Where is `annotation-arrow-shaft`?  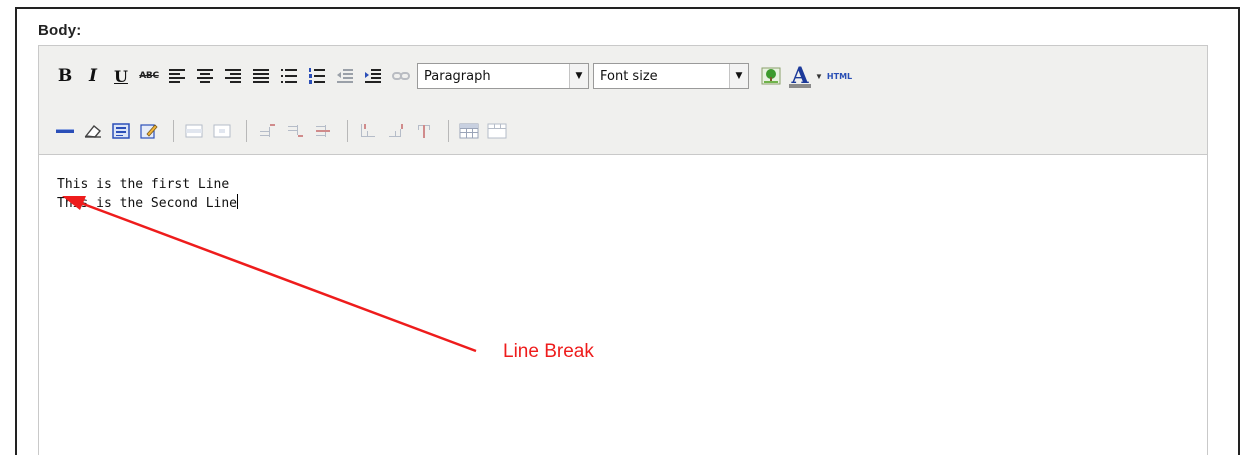 annotation-arrow-shaft is located at coordinates (277, 276).